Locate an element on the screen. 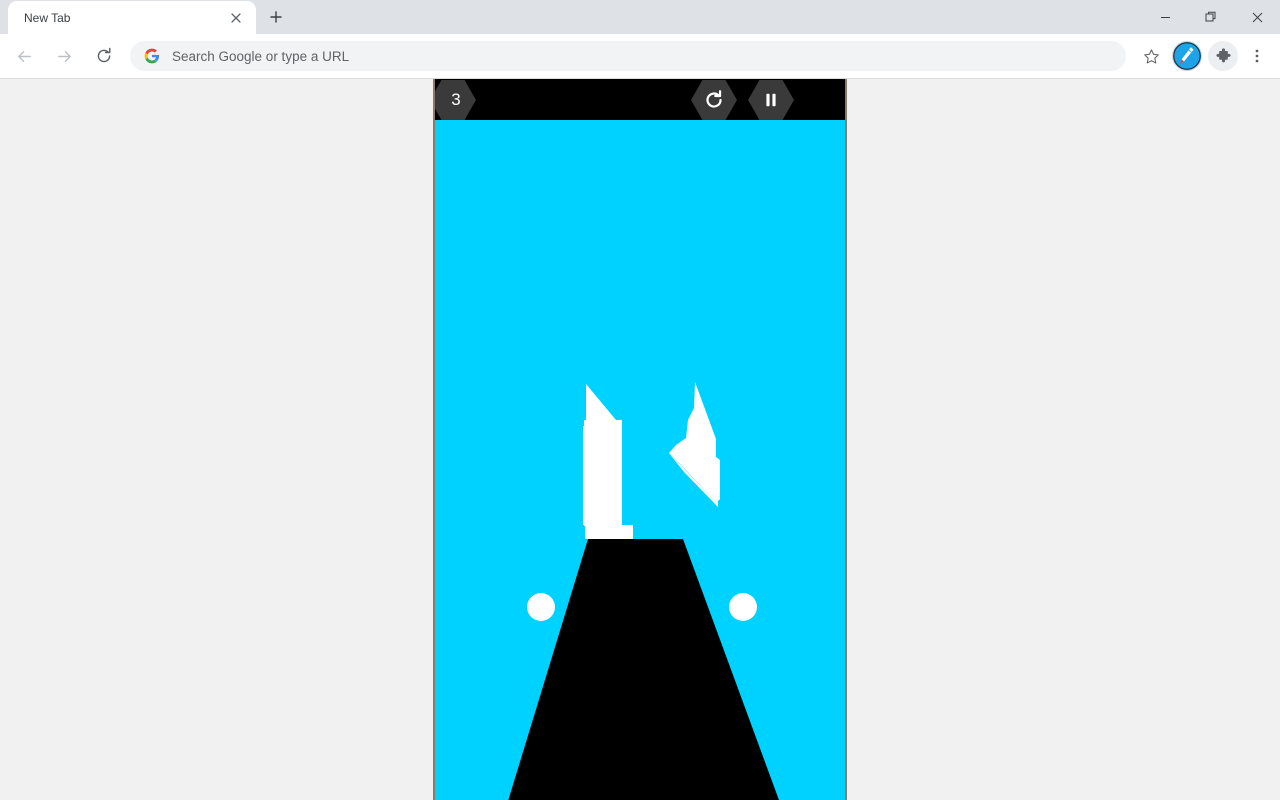 The width and height of the screenshot is (1280, 800). pause-button is located at coordinates (771, 100).